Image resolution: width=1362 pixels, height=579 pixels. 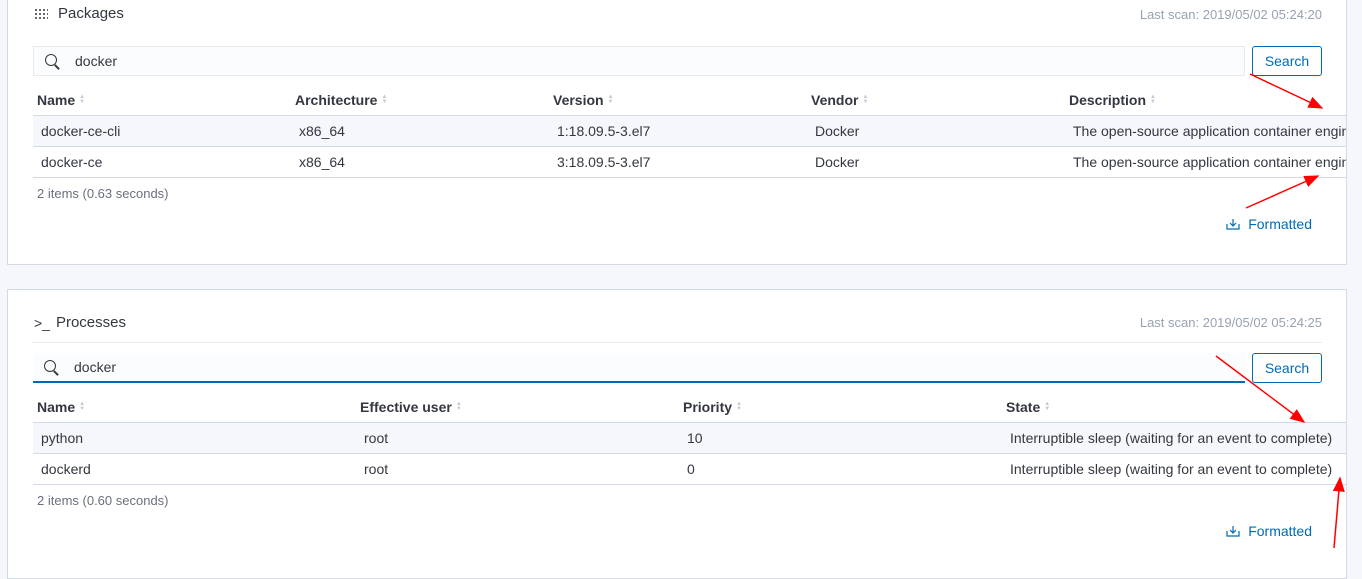 What do you see at coordinates (1230, 322) in the screenshot?
I see `processes-last-scan: Last scan: 2019/05/02 05:24:25` at bounding box center [1230, 322].